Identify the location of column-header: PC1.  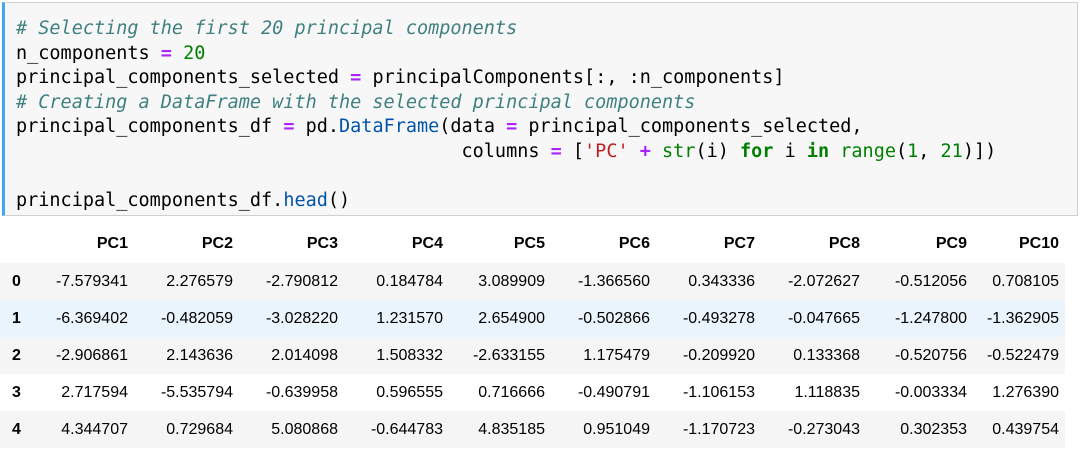
(112, 243).